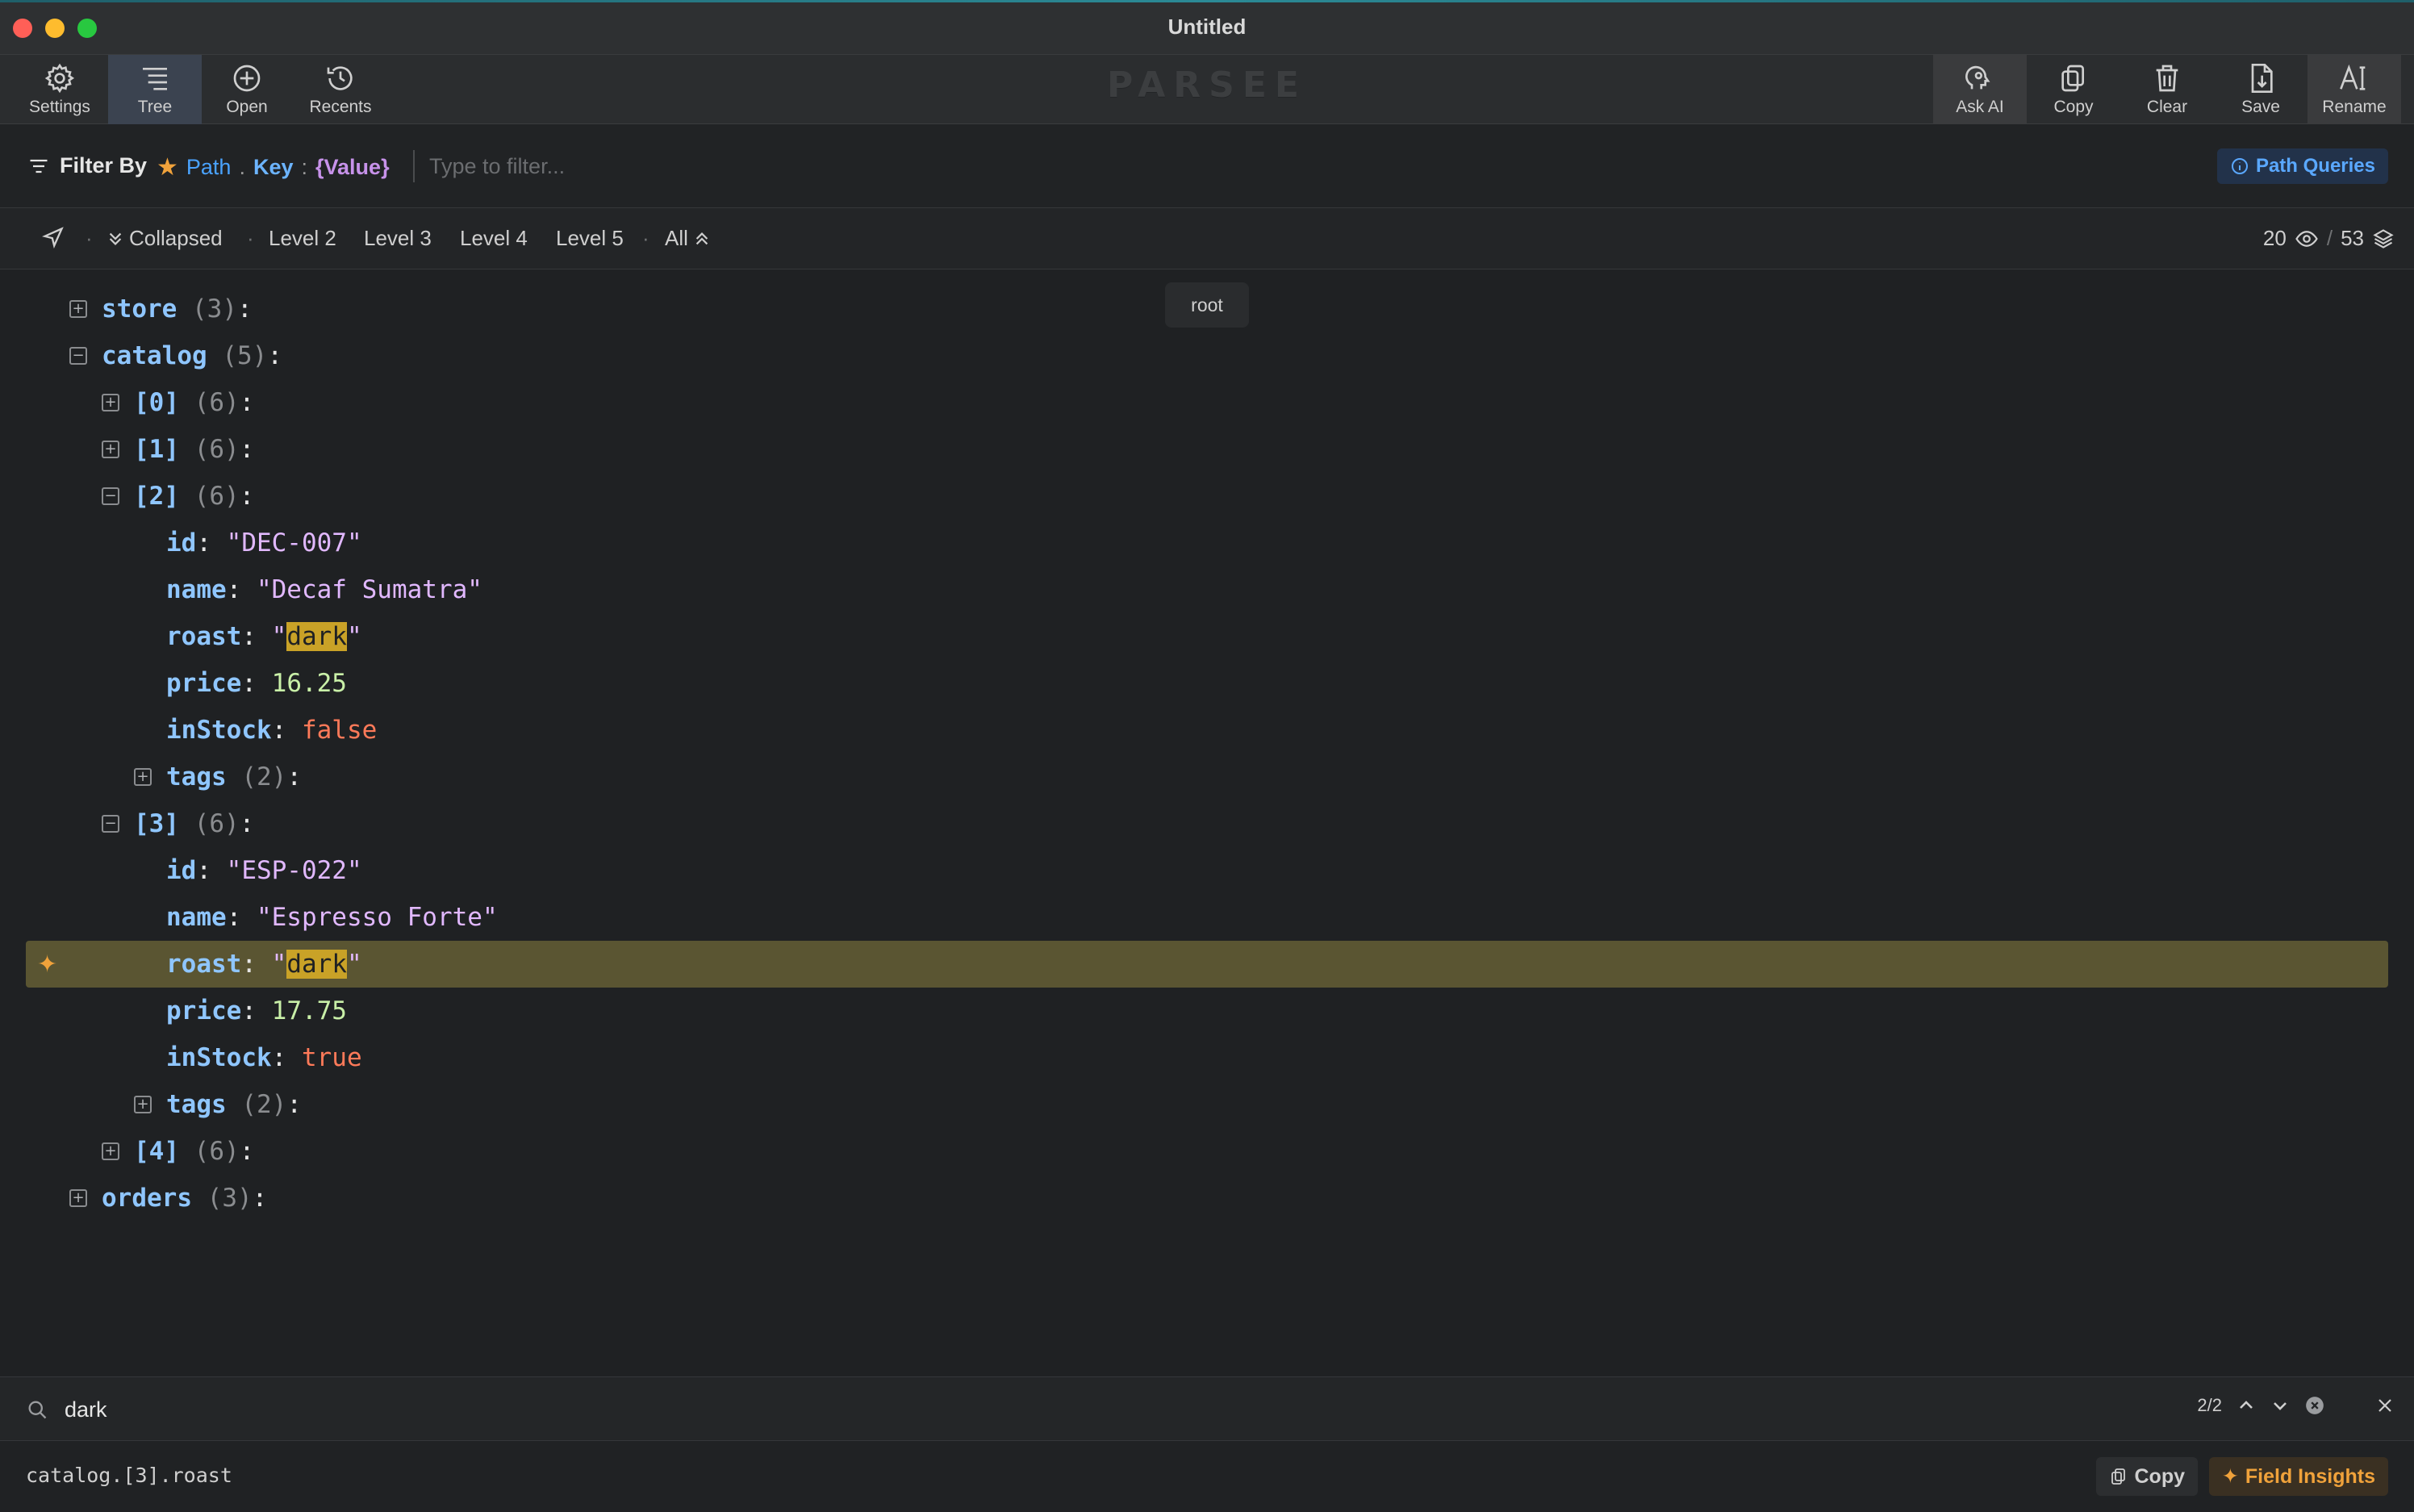  I want to click on node-count: (5), so click(245, 355).